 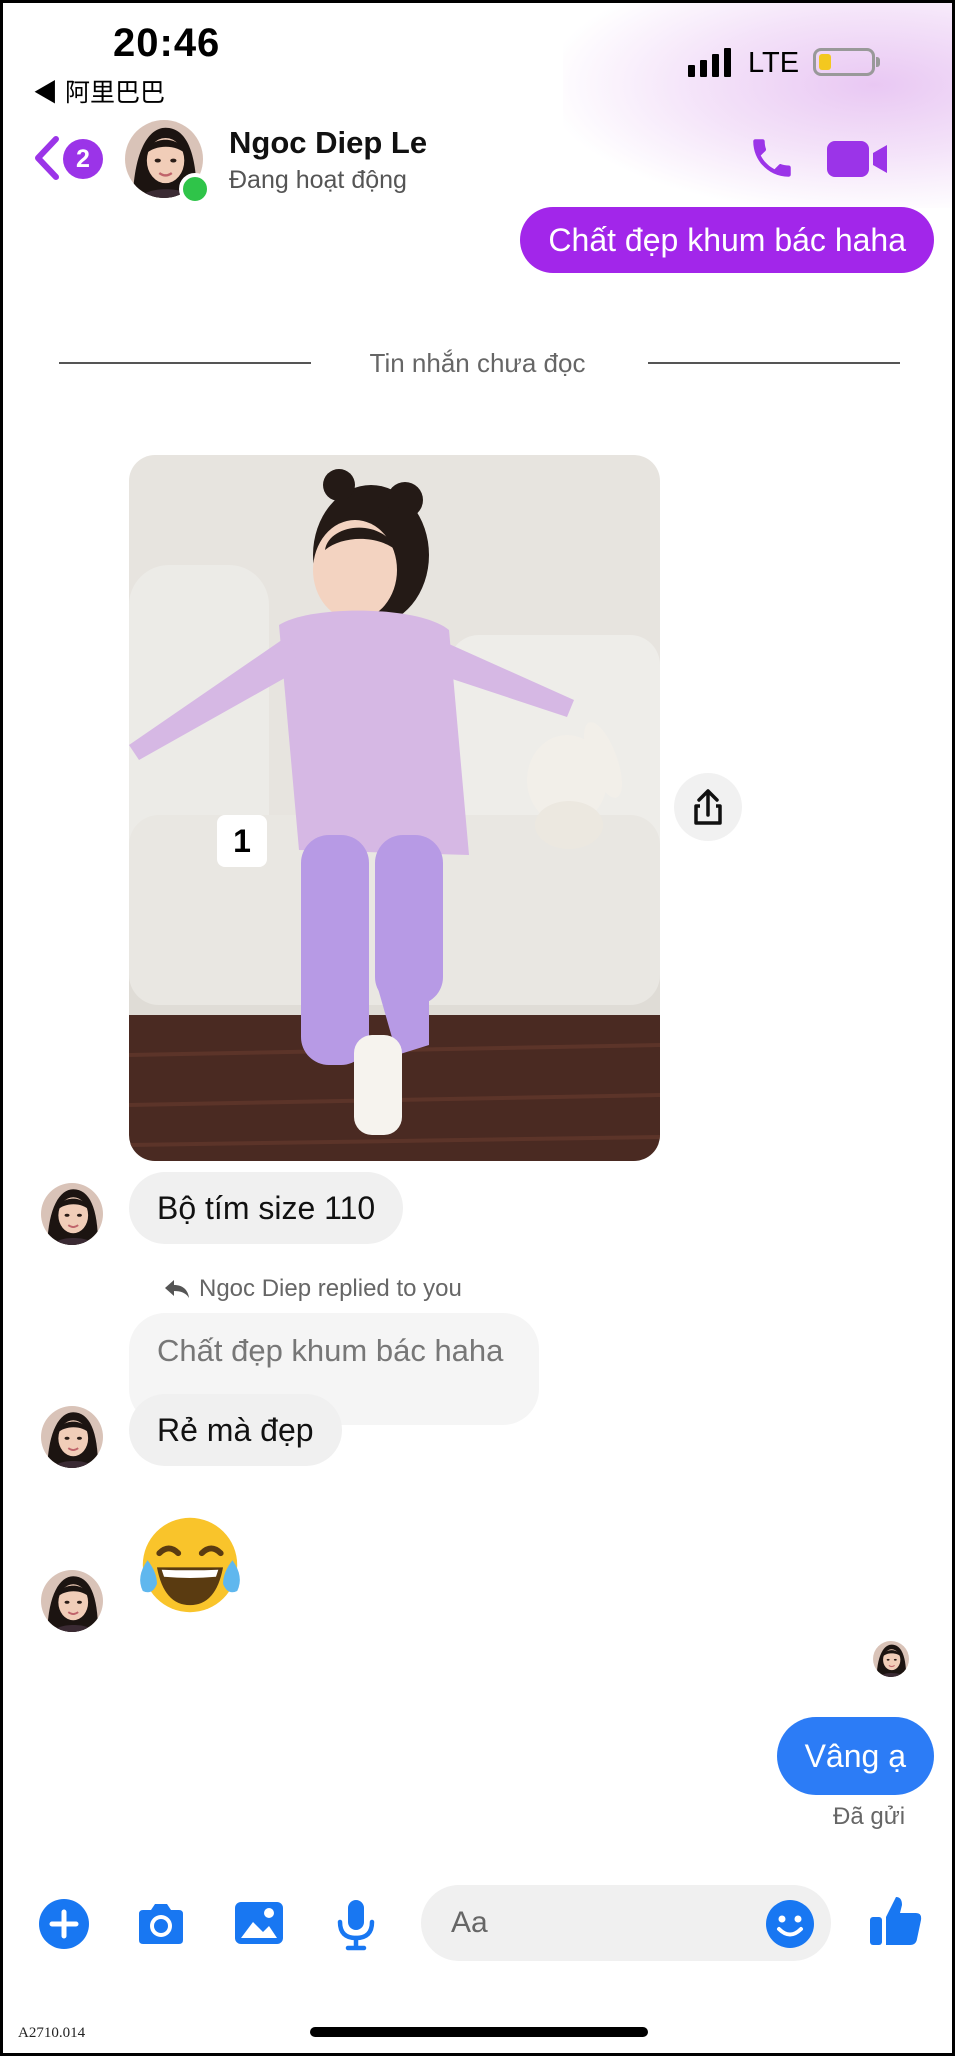 I want to click on home-indicator, so click(x=479, y=2032).